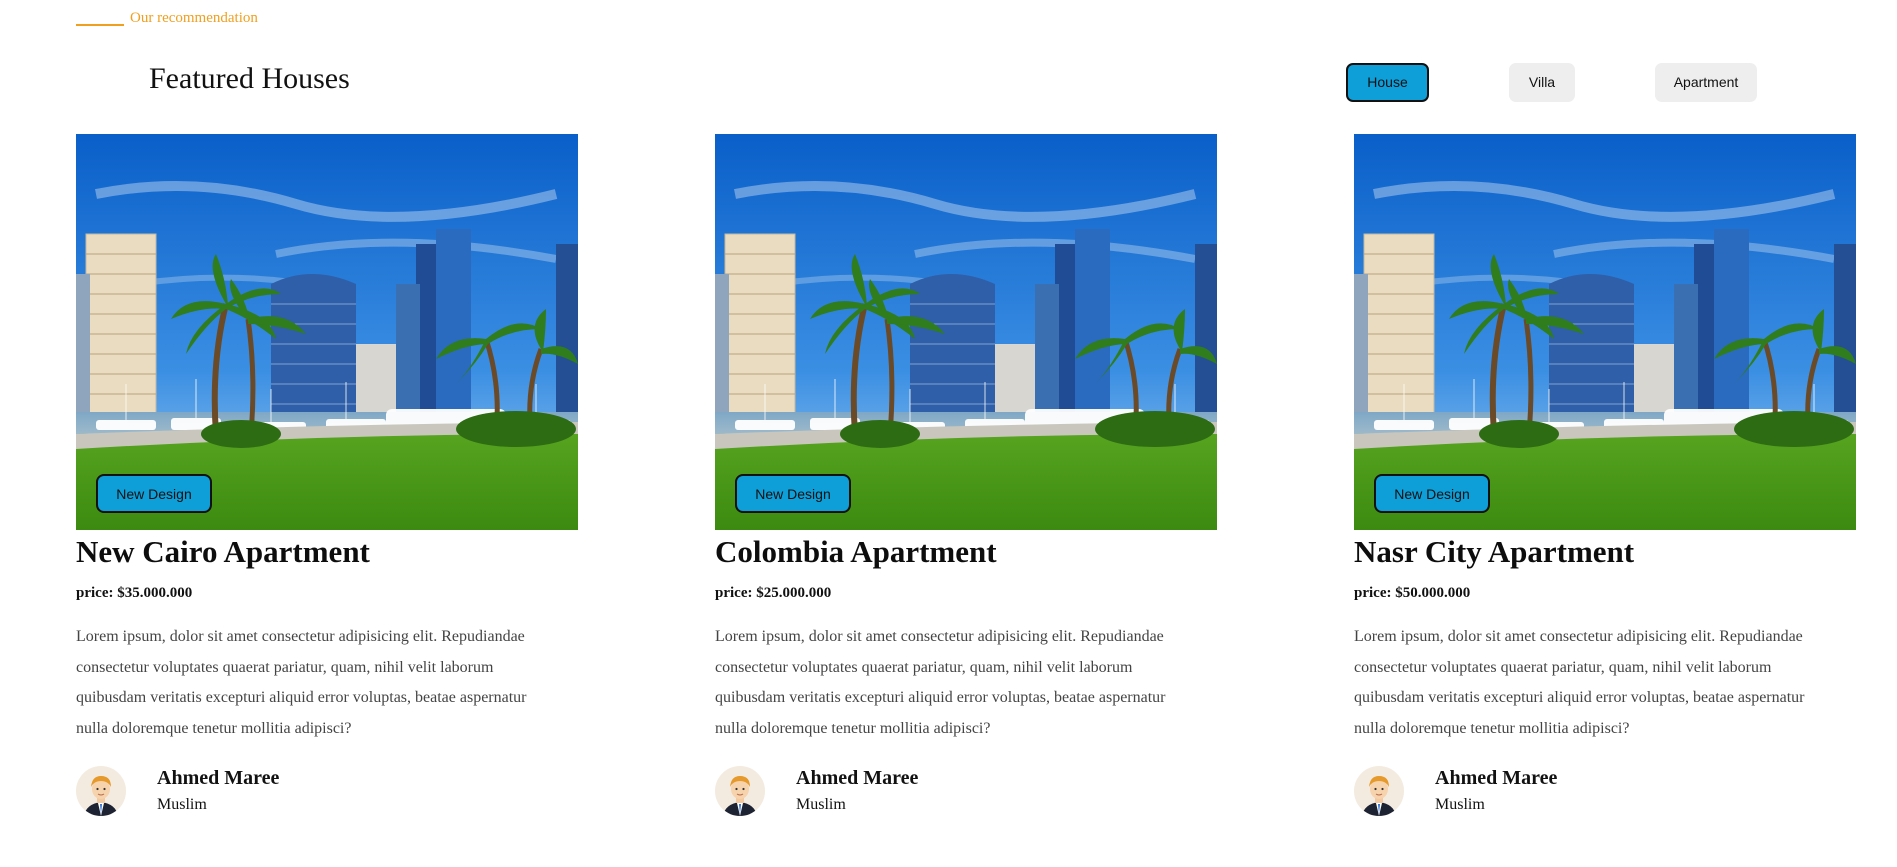 This screenshot has height=867, width=1897. Describe the element at coordinates (327, 552) in the screenshot. I see `property-title: New Cairo Apartment` at that location.